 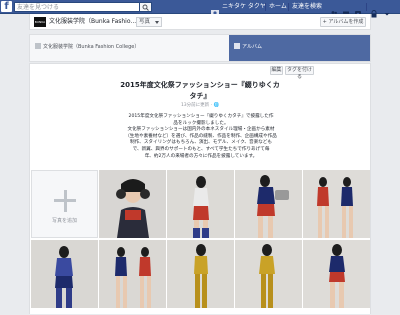 I want to click on add-photo-label: 写真を追加, so click(x=64, y=221).